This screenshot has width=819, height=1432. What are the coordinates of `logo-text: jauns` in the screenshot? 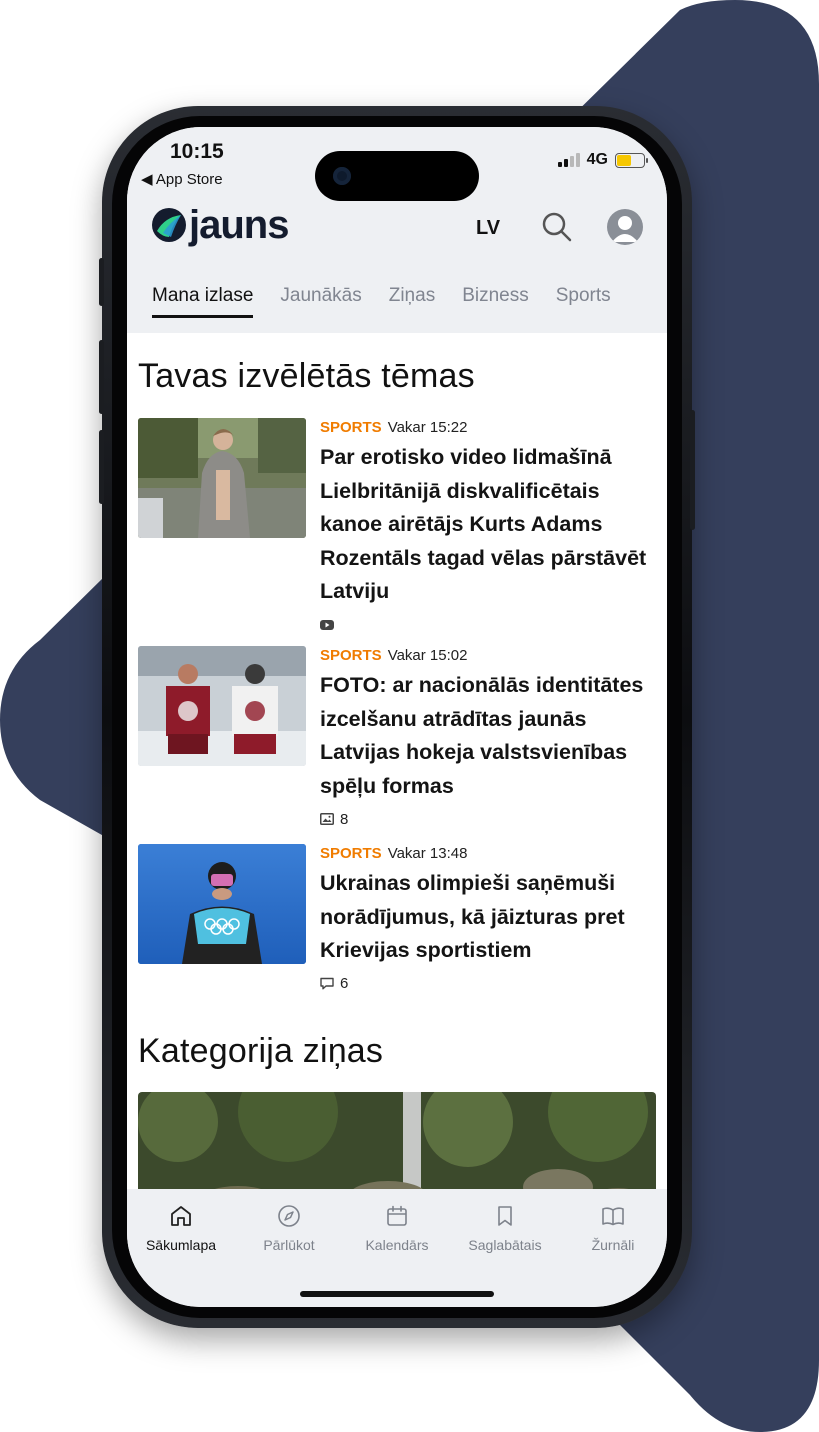 It's located at (239, 225).